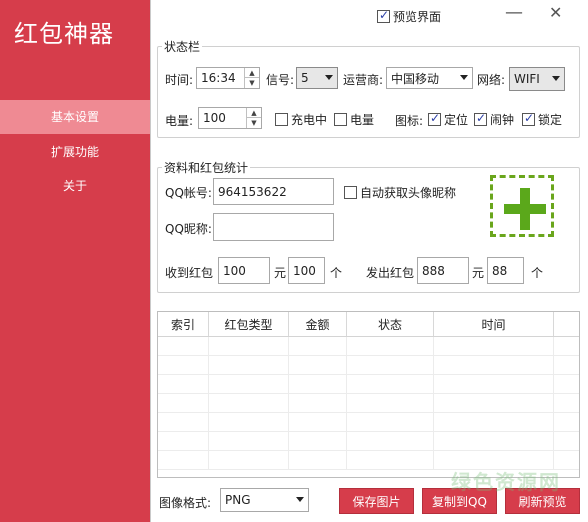 This screenshot has width=588, height=522. I want to click on received-label: 收到红包, so click(189, 273).